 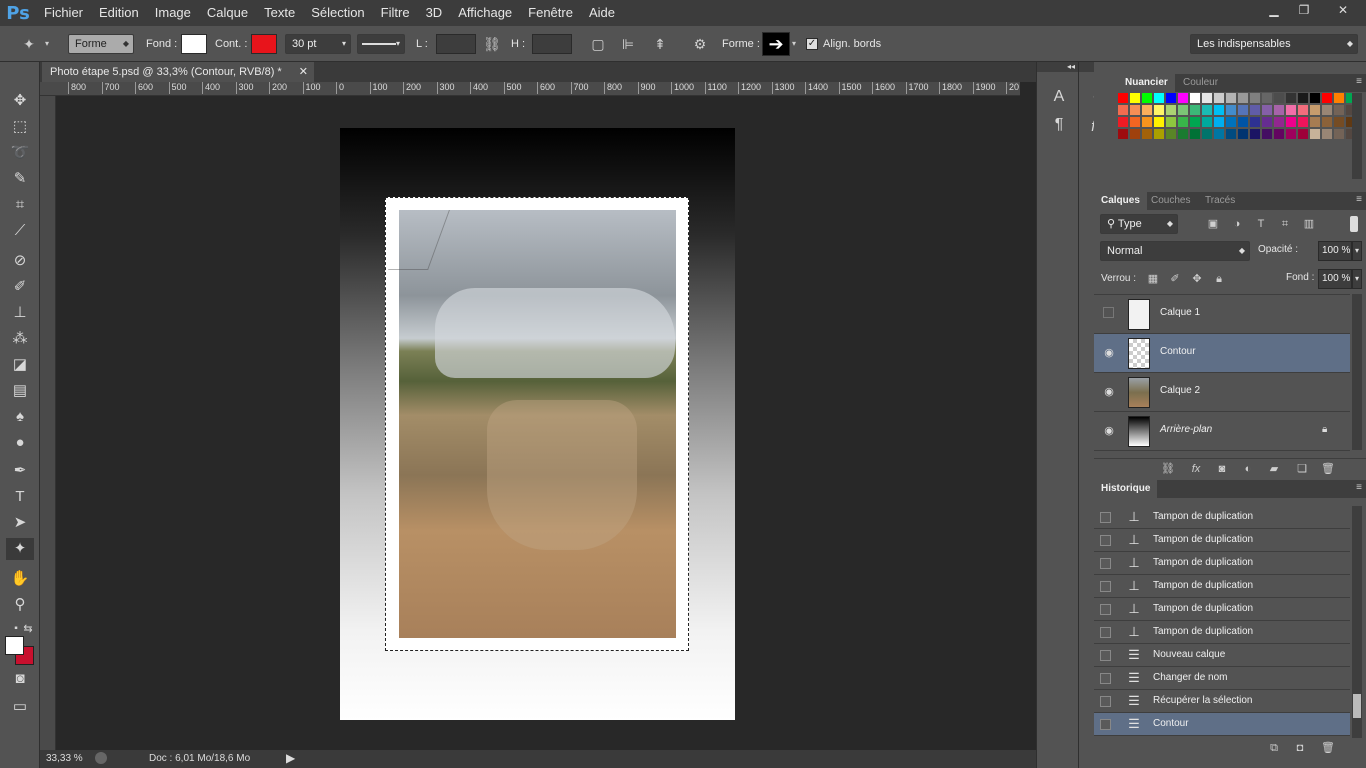 I want to click on layer-filter-select: ⚲ Type ◆, so click(x=1139, y=224).